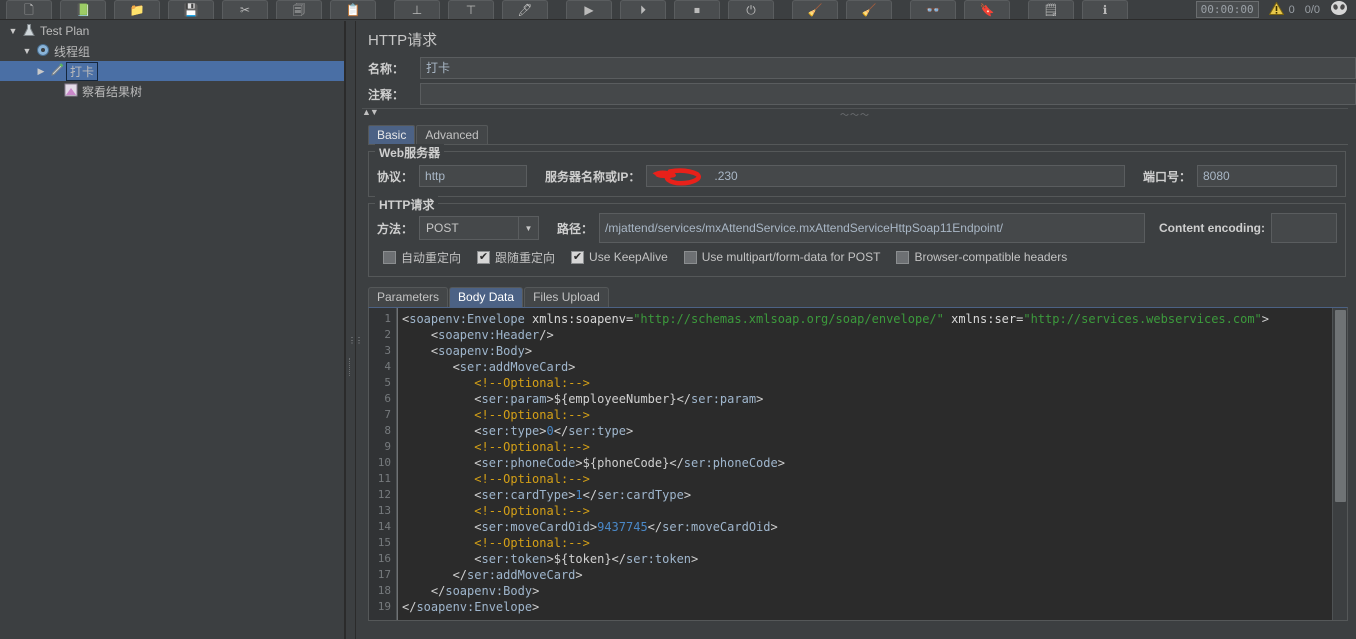 Image resolution: width=1356 pixels, height=639 pixels. What do you see at coordinates (528, 228) in the screenshot?
I see `chevron-down-icon: ▼` at bounding box center [528, 228].